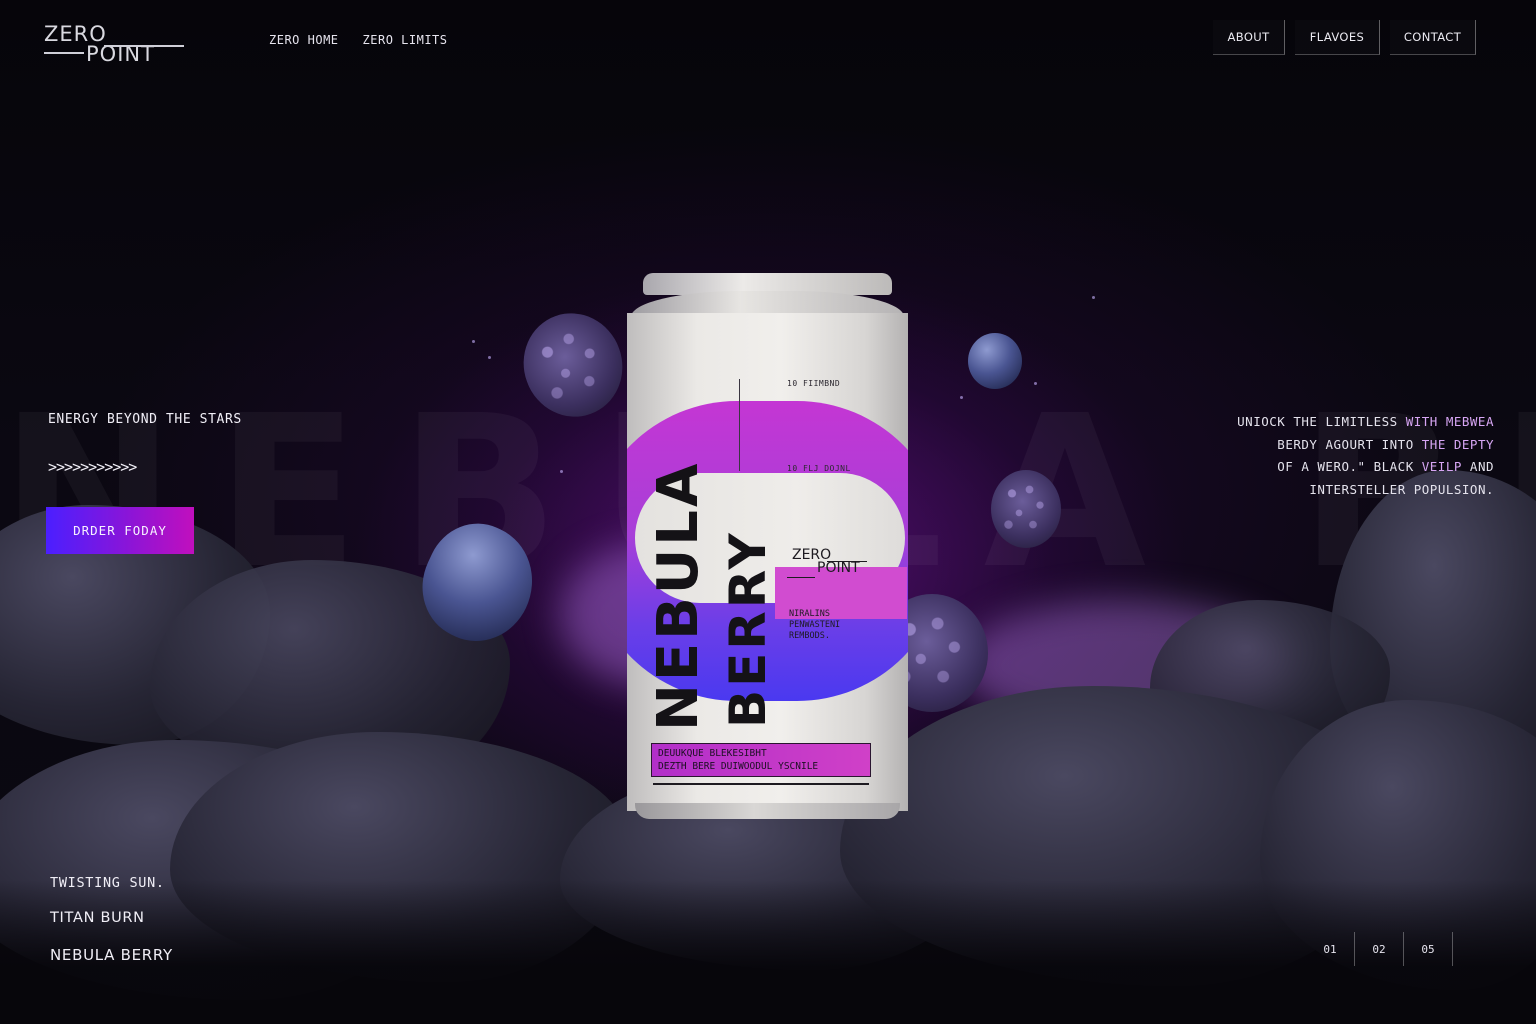 Image resolution: width=1536 pixels, height=1024 pixels. Describe the element at coordinates (1457, 444) in the screenshot. I see `description-highlight: THE DEPTY` at that location.